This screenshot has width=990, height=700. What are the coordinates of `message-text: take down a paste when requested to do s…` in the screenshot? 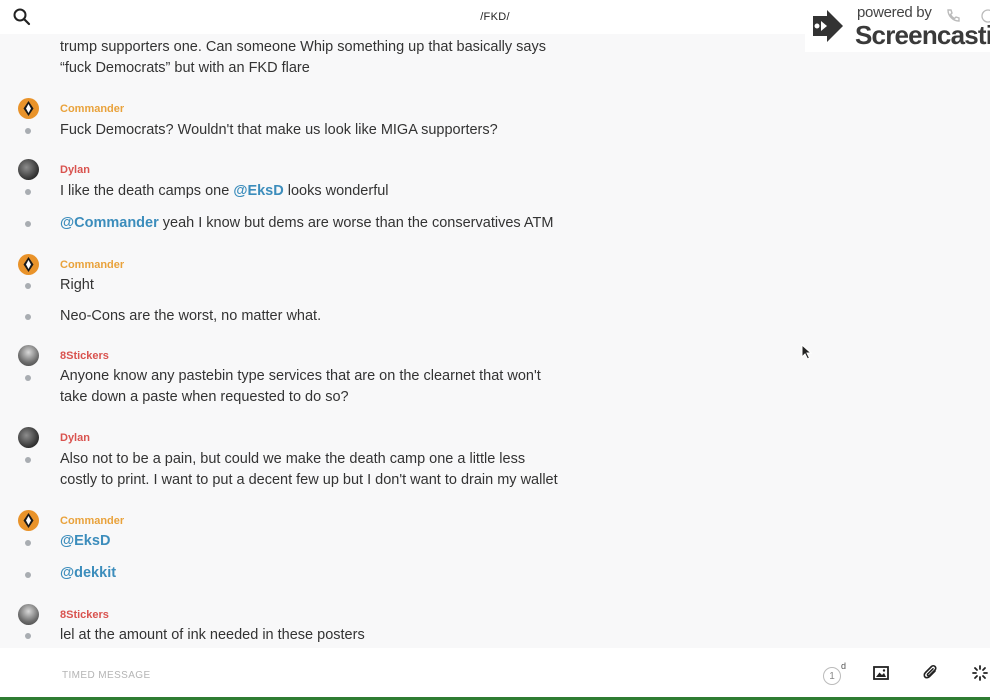 It's located at (204, 397).